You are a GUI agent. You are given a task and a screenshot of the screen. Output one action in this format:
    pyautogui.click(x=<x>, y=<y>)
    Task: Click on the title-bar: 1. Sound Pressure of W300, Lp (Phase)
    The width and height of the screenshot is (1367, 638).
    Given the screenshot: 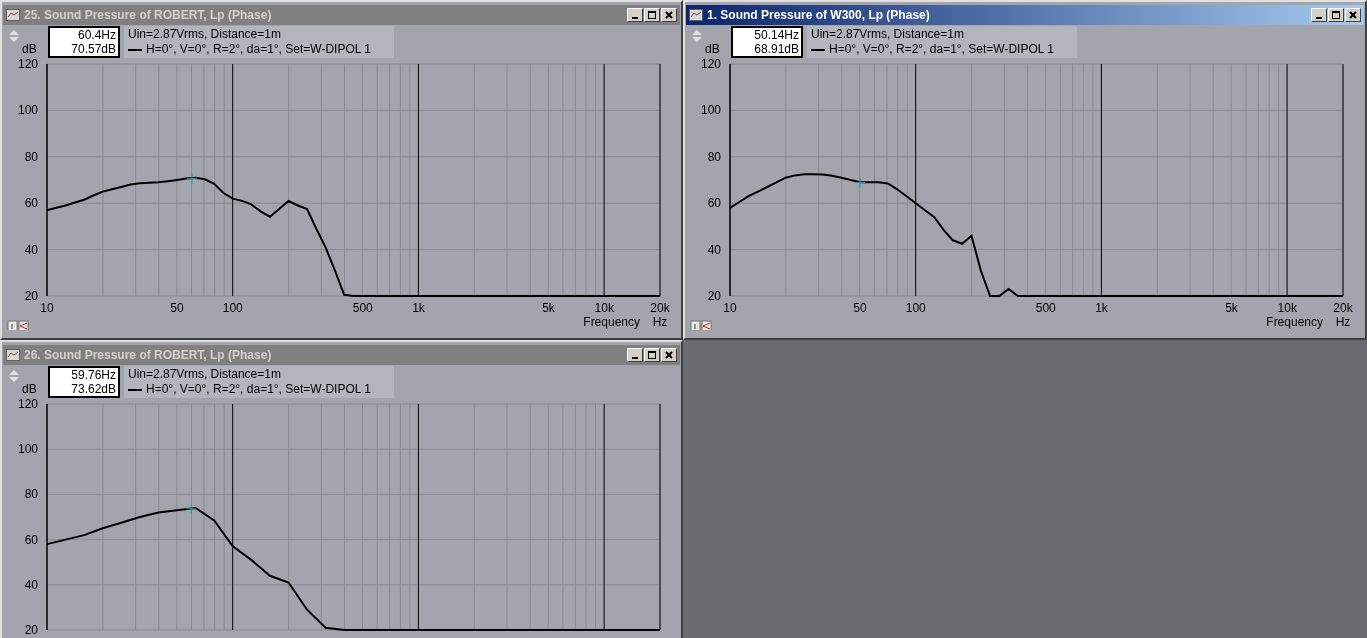 What is the action you would take?
    pyautogui.click(x=1025, y=15)
    